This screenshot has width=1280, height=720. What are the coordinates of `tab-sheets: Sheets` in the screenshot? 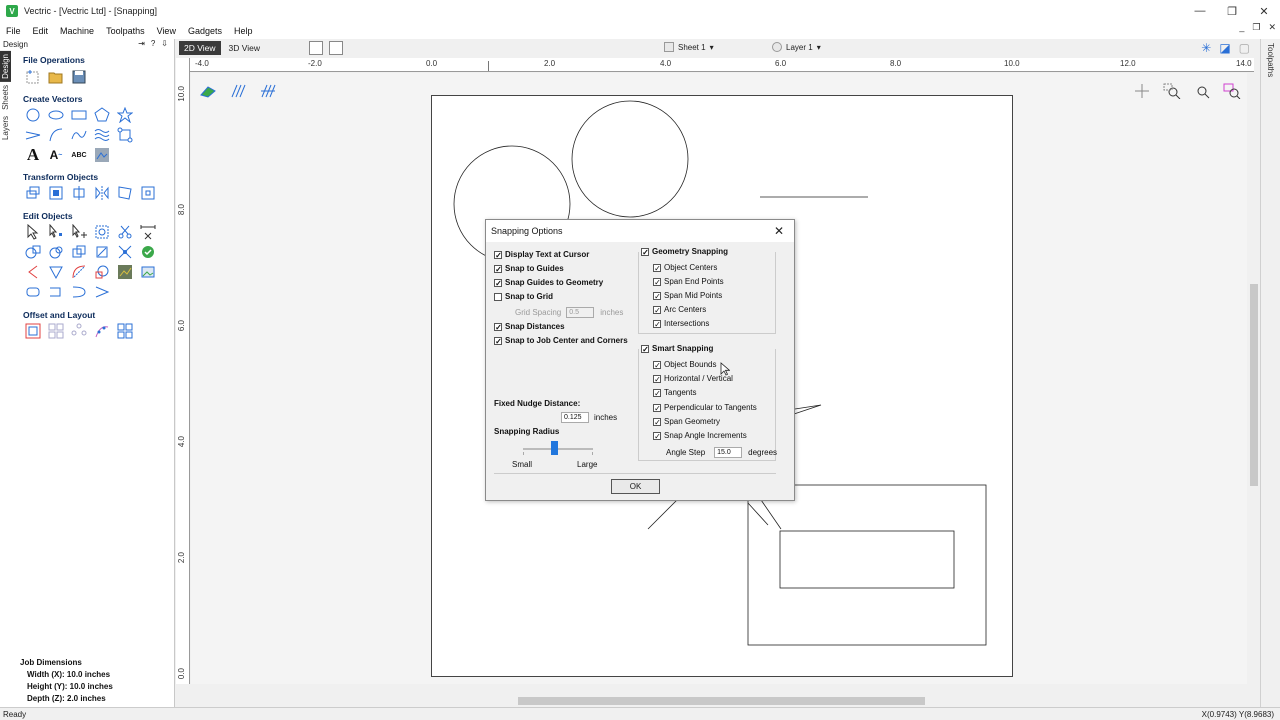 It's located at (5, 97).